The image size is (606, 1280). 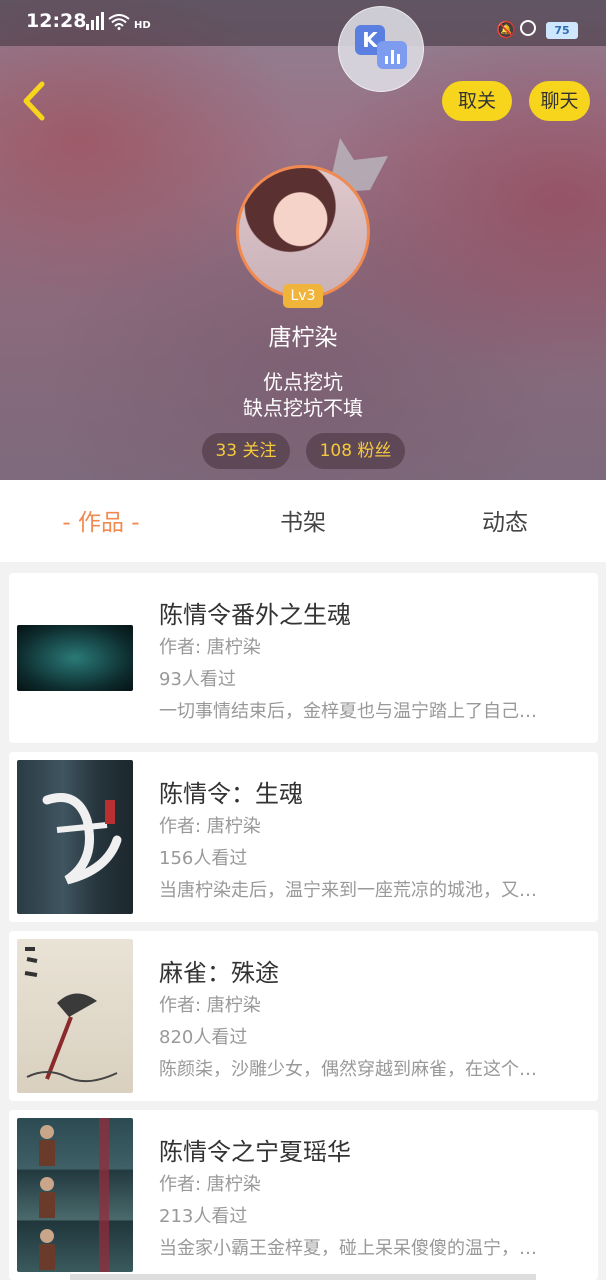 I want to click on chat-button: 聊天, so click(x=559, y=101).